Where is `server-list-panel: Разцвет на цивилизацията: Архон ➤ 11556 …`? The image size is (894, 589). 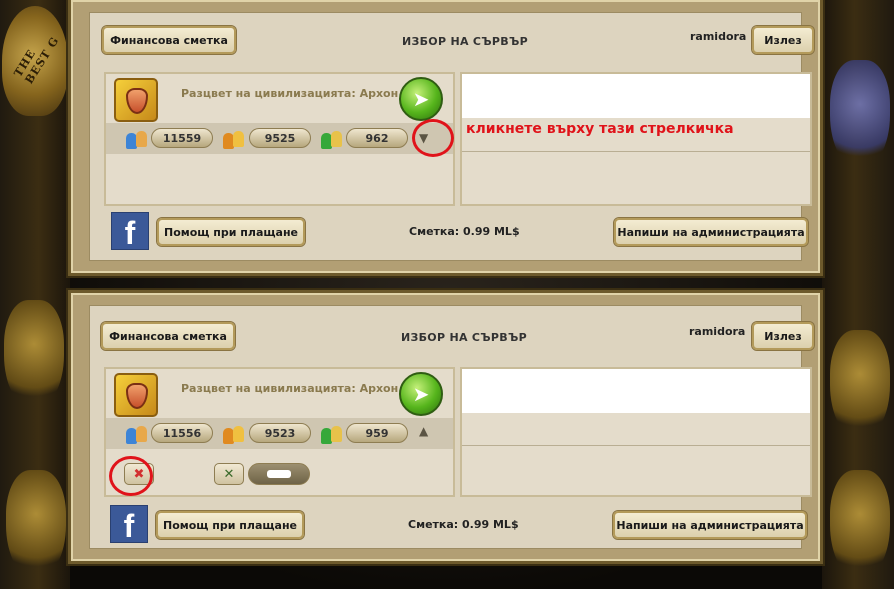 server-list-panel: Разцвет на цивилизацията: Архон ➤ 11556 … is located at coordinates (279, 432).